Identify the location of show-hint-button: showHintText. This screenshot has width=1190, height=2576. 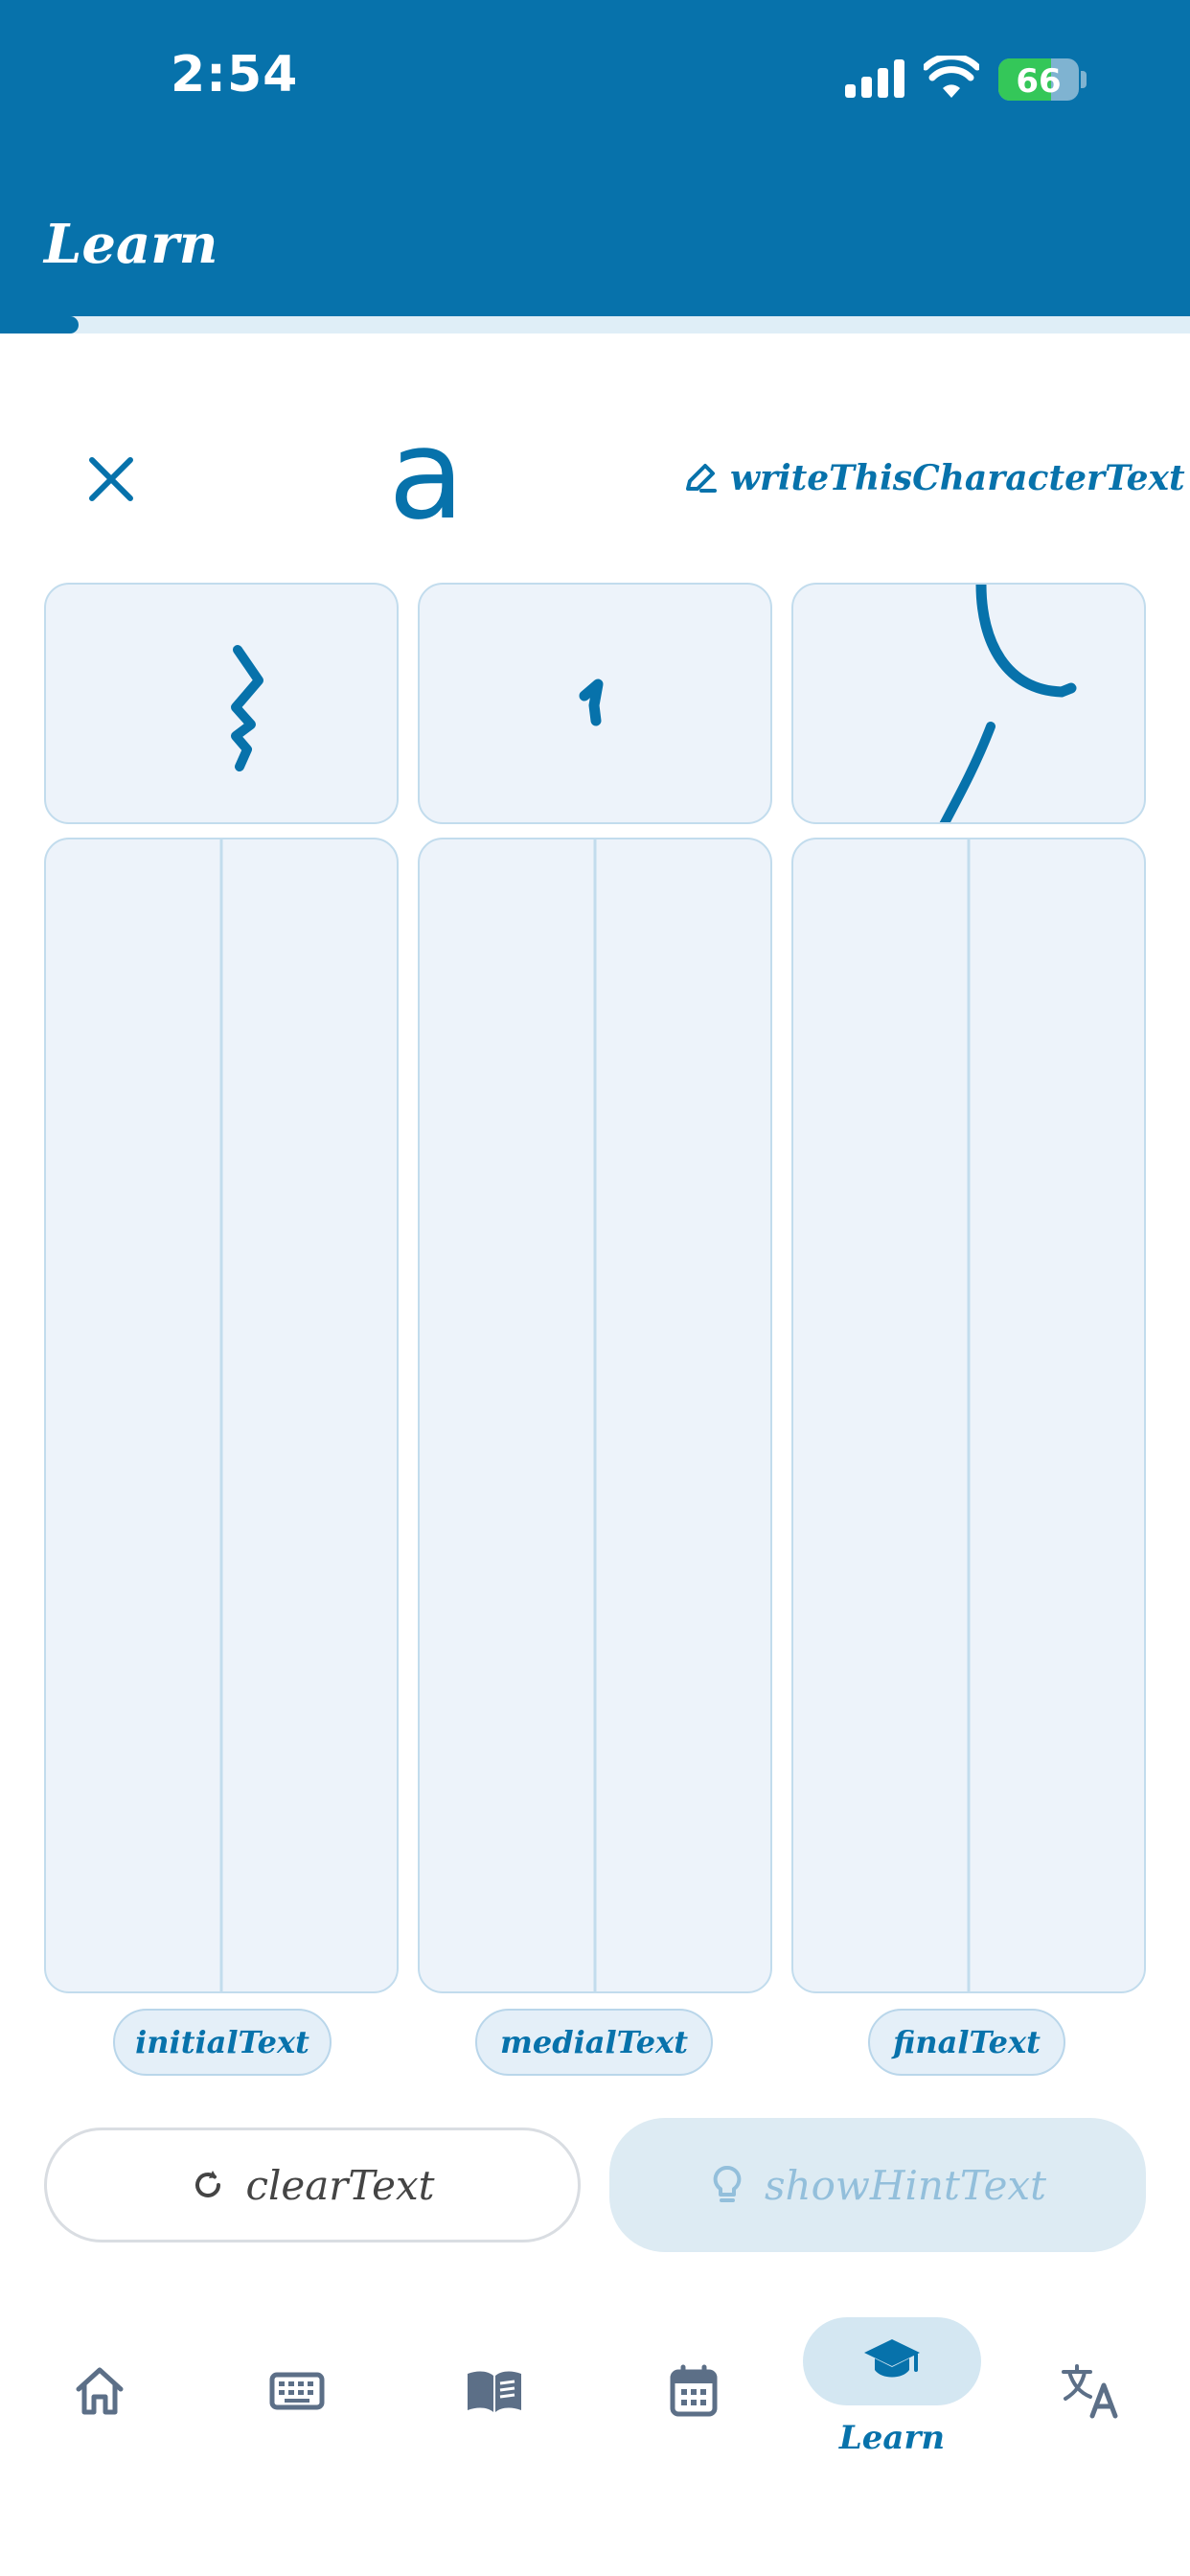
(878, 2185).